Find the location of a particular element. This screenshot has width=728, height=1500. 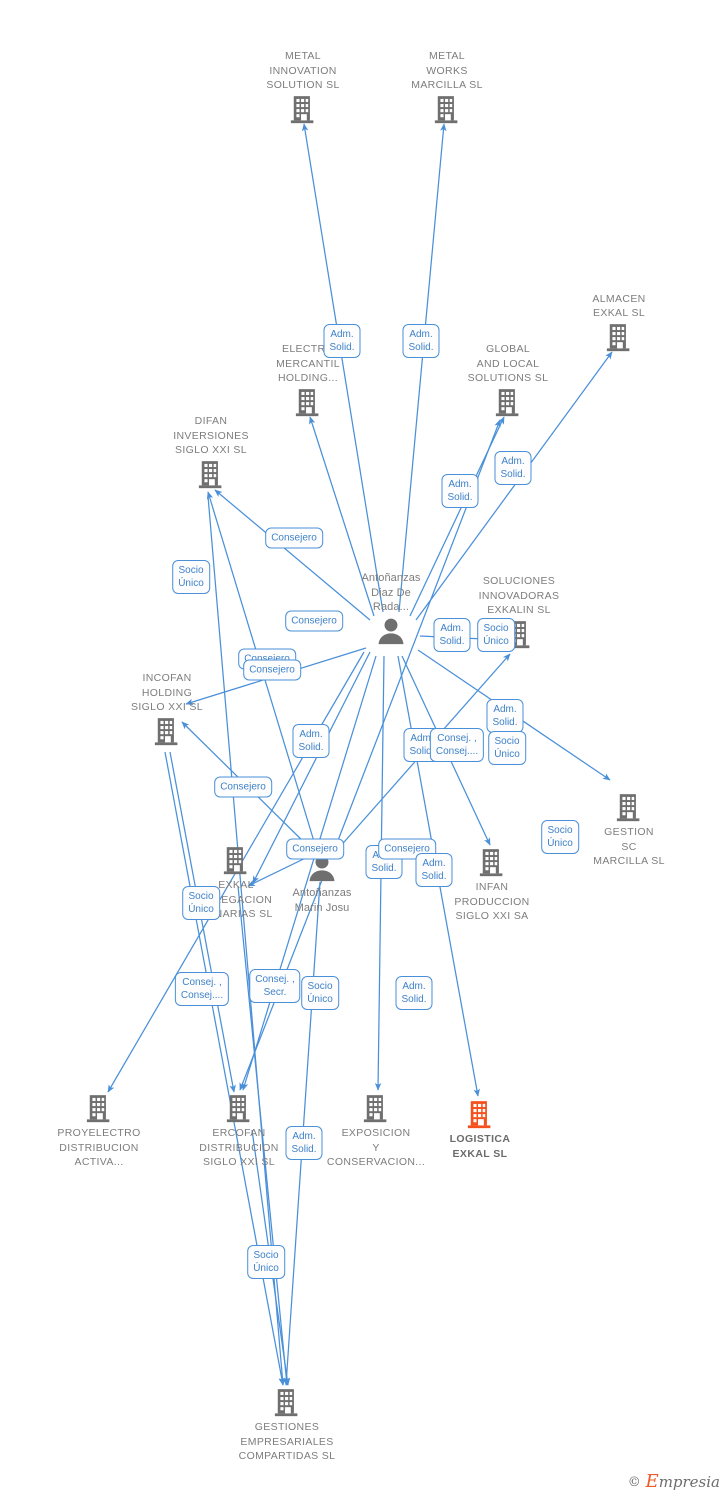

graph-node-metal_works: METAL WORKS MARCILLA SL is located at coordinates (447, 87).